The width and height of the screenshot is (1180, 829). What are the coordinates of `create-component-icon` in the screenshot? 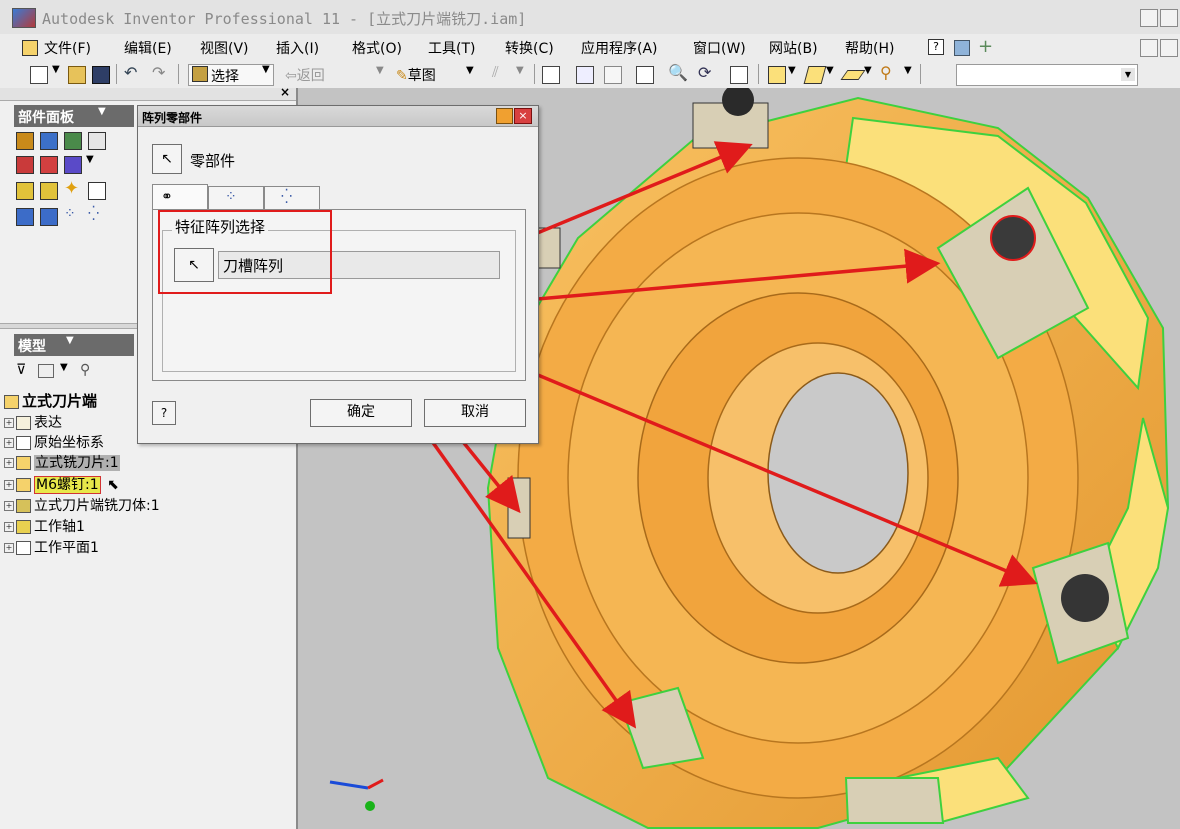 It's located at (49, 141).